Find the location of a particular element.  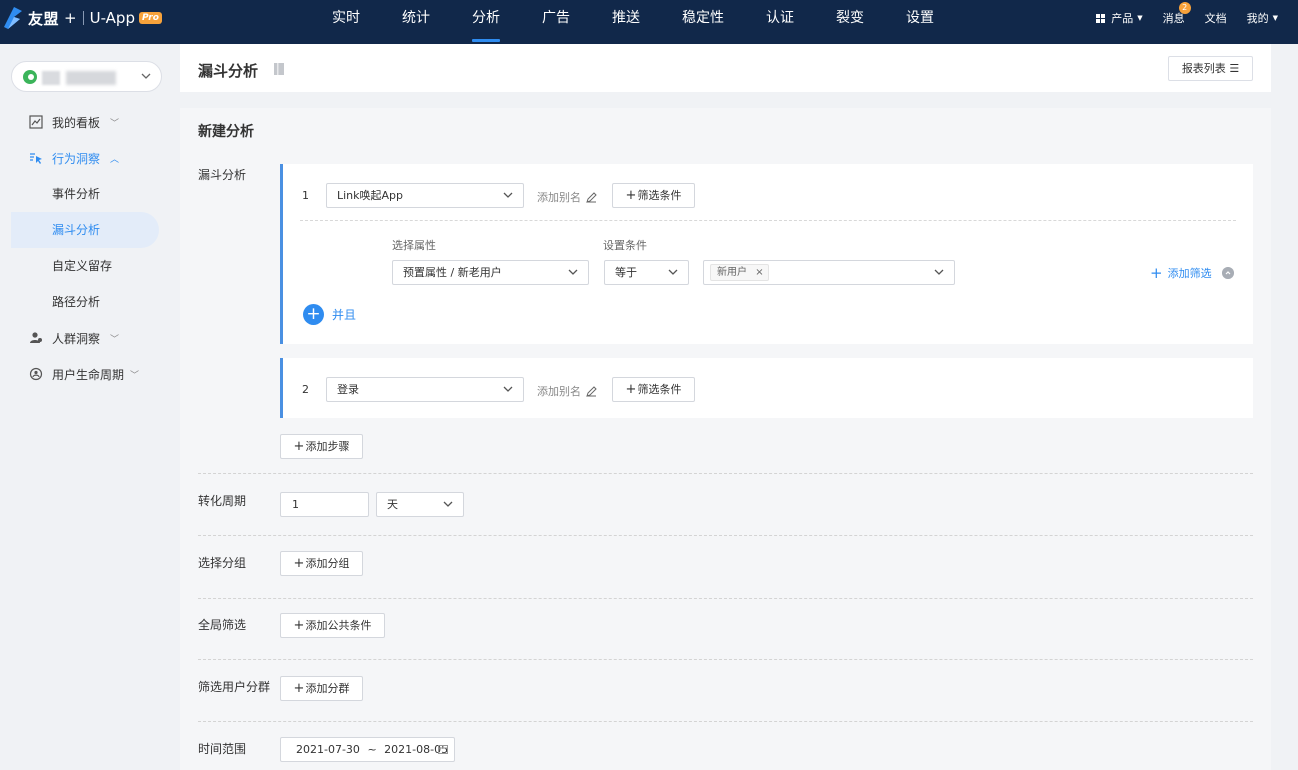

messages-link: 消息 2 is located at coordinates (1177, 14).